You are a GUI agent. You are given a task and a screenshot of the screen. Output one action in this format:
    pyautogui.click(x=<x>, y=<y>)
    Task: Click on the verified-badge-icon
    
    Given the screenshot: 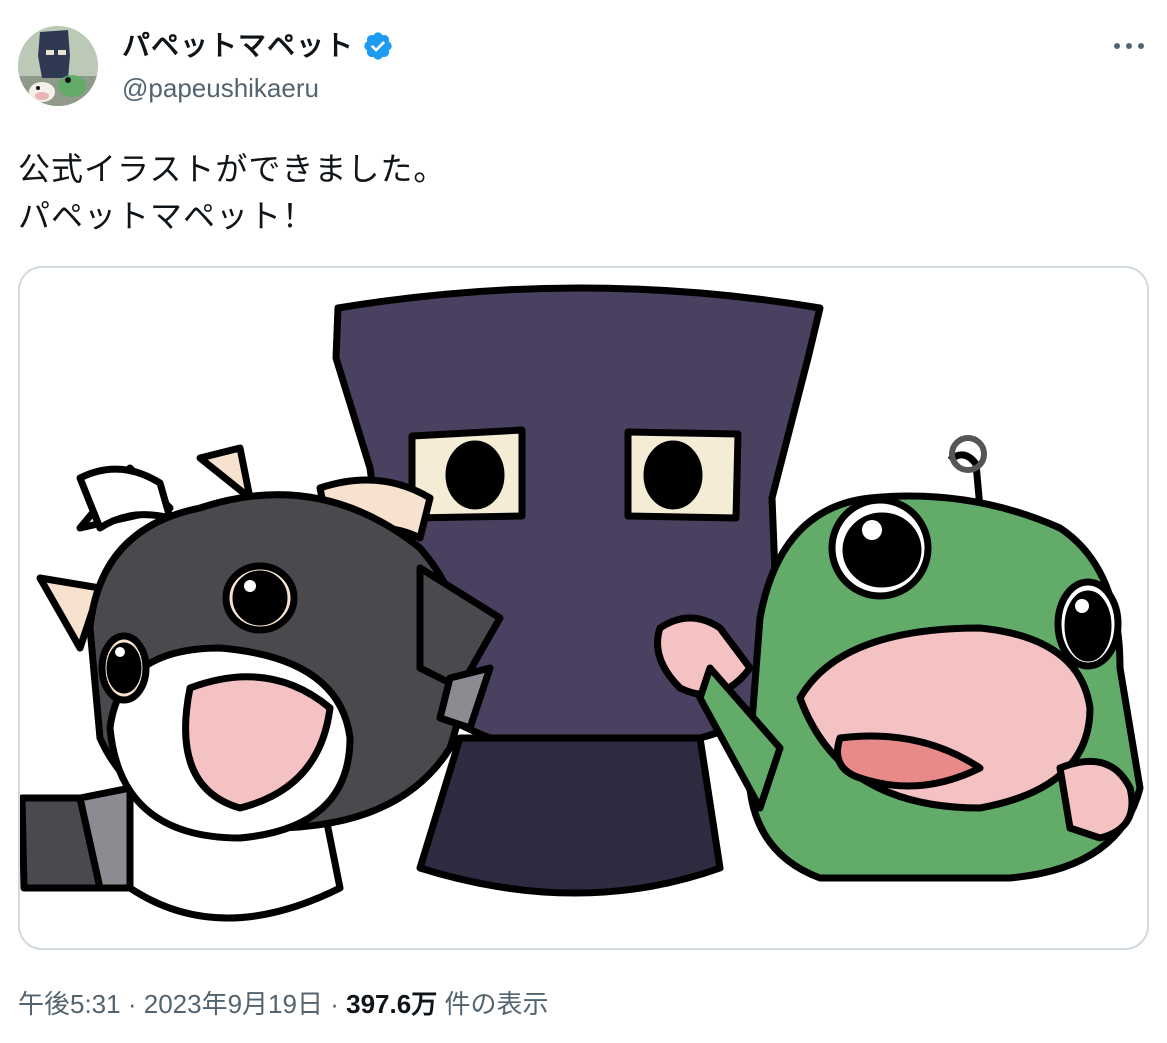 What is the action you would take?
    pyautogui.click(x=378, y=46)
    